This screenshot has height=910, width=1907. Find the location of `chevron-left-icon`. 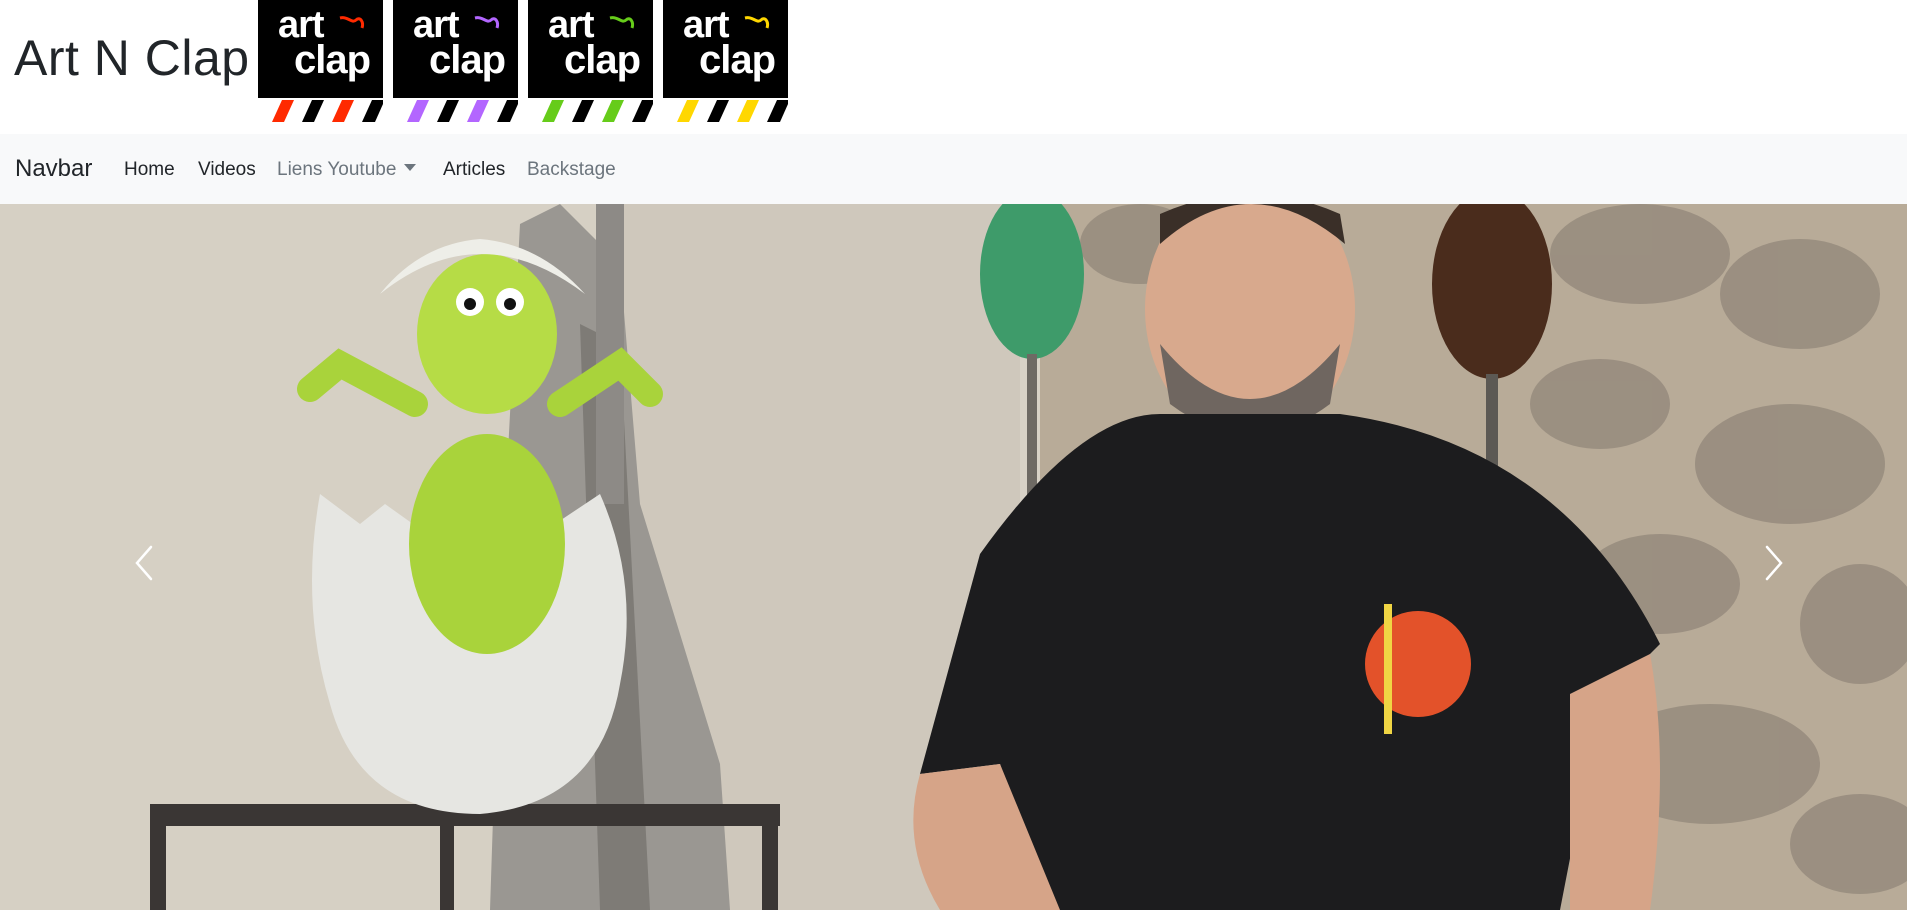

chevron-left-icon is located at coordinates (144, 563).